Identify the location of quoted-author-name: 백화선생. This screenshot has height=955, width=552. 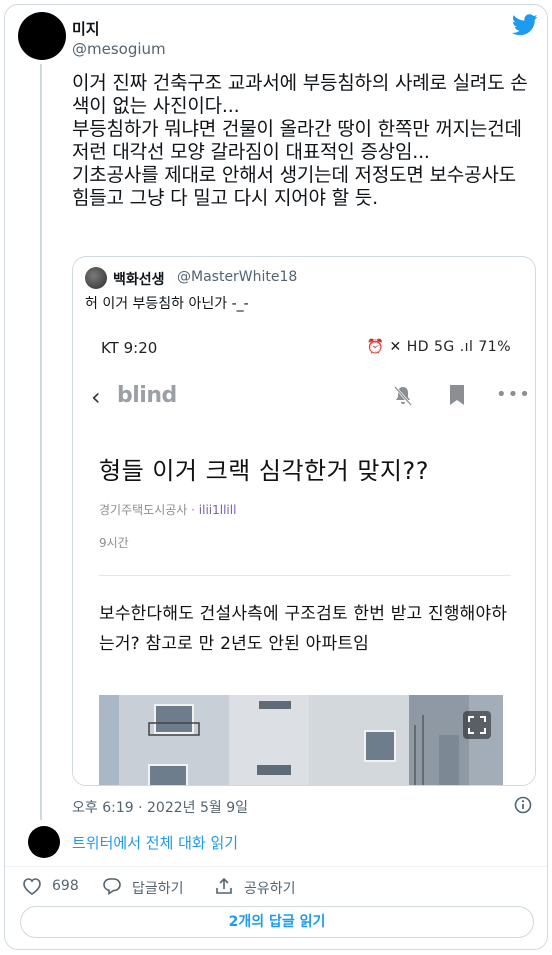
(139, 280).